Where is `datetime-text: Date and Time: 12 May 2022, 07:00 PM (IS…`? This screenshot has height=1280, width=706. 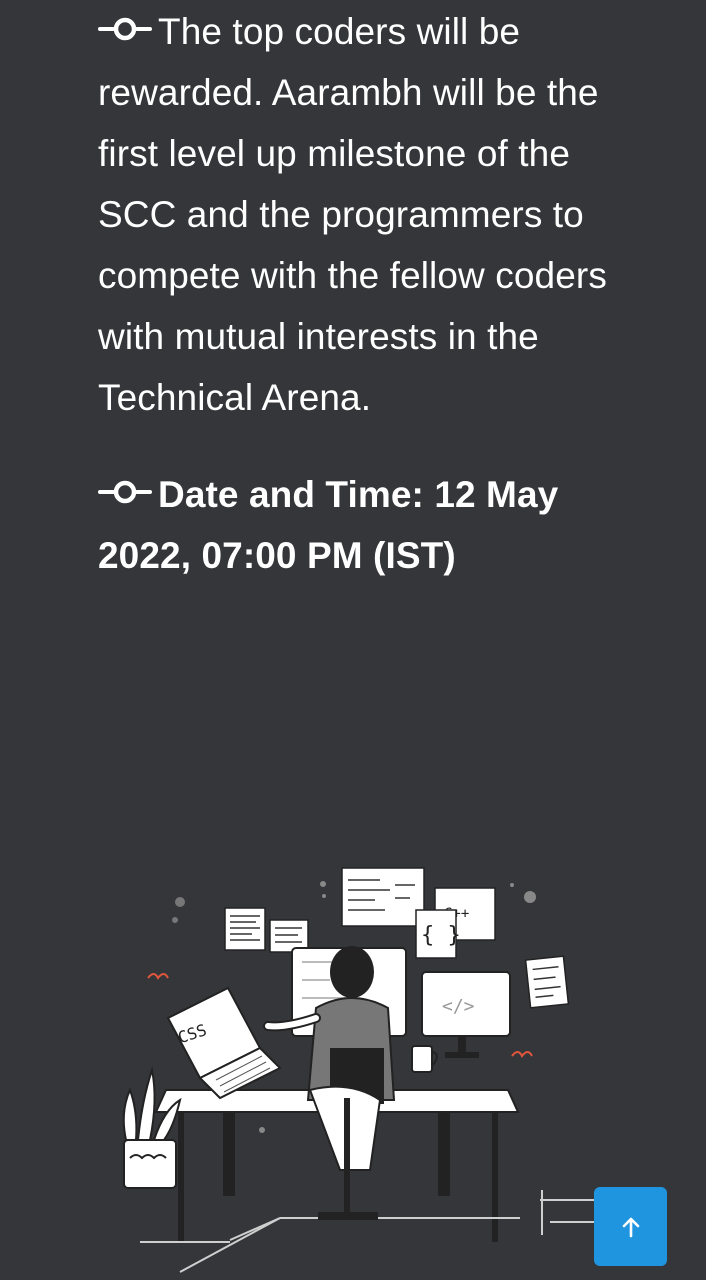 datetime-text: Date and Time: 12 May 2022, 07:00 PM (IS… is located at coordinates (328, 525).